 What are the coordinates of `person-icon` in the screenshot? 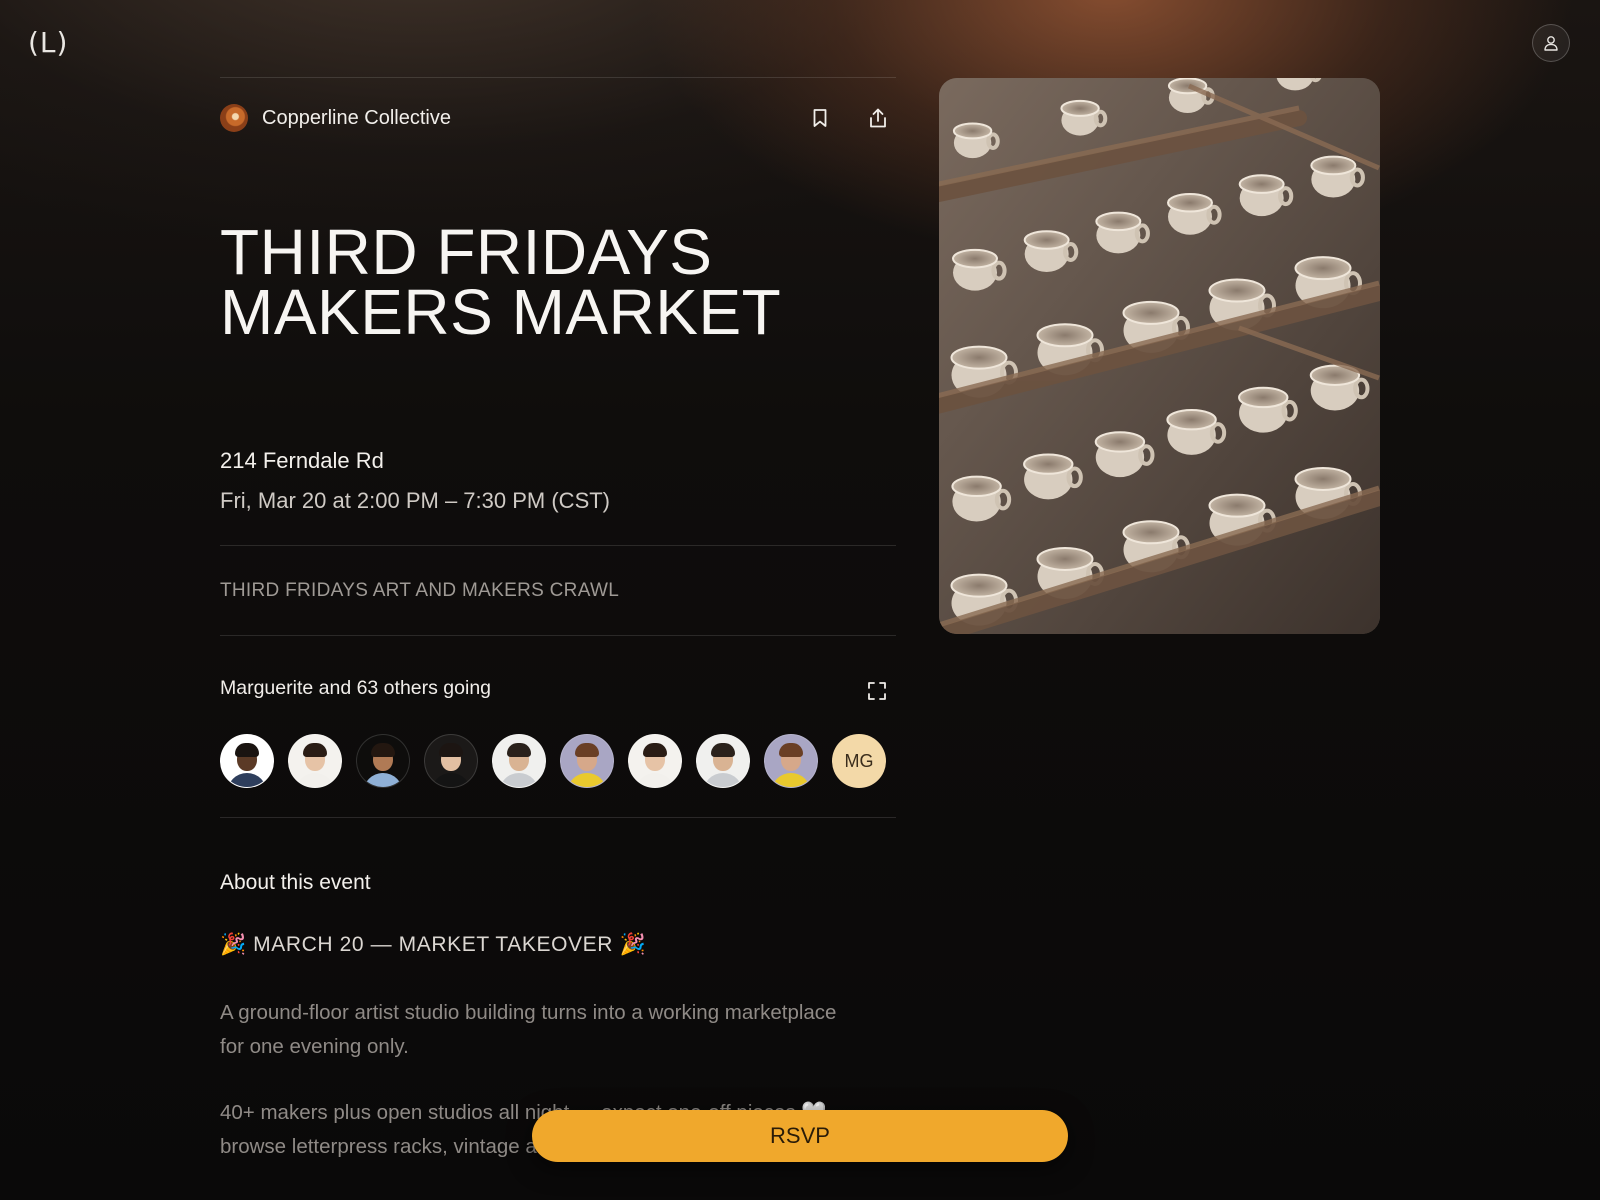 It's located at (1551, 43).